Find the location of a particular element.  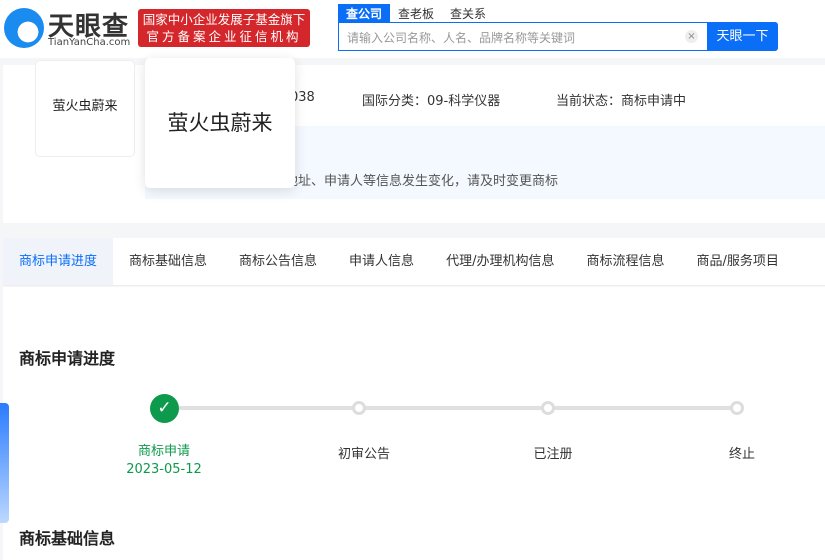

search-tab-company: 查公司 is located at coordinates (364, 13).